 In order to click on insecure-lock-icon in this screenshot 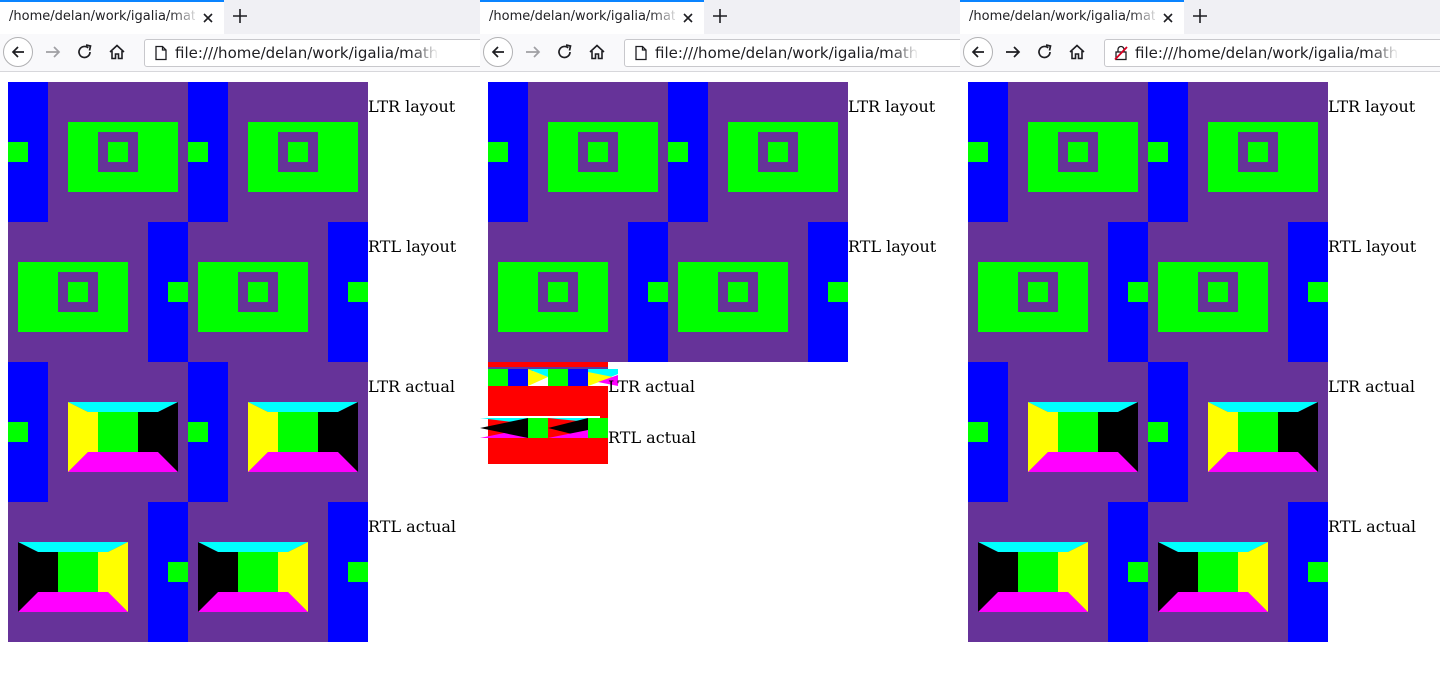, I will do `click(1121, 53)`.